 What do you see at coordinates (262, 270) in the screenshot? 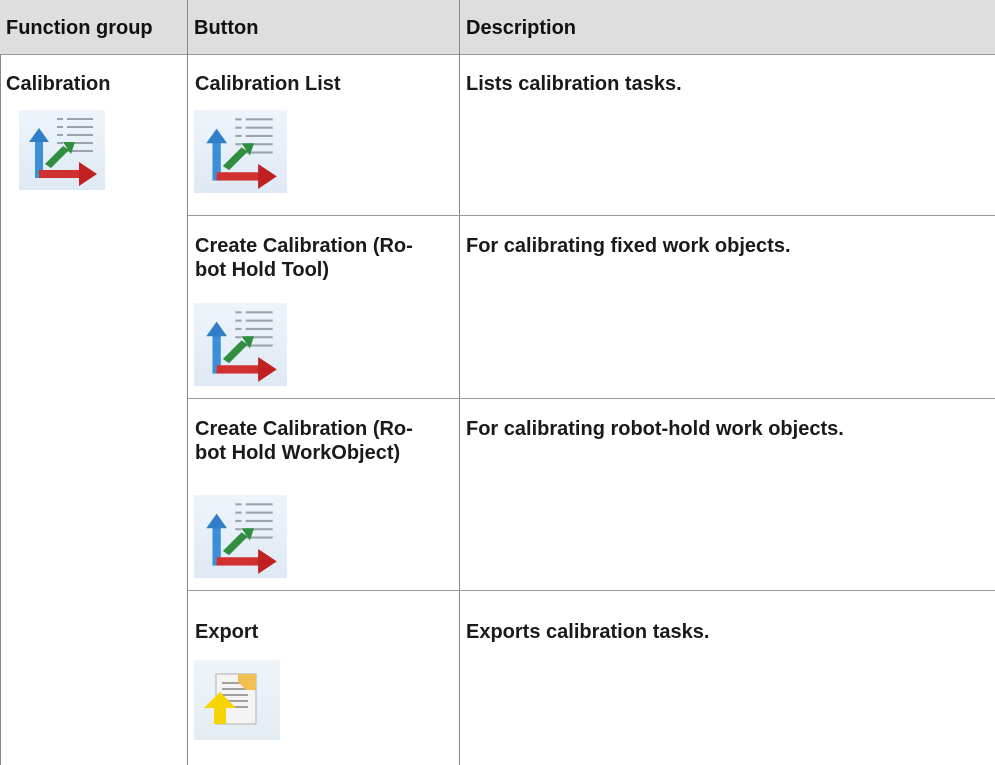
I see `button-name-line2: bot Hold Tool)` at bounding box center [262, 270].